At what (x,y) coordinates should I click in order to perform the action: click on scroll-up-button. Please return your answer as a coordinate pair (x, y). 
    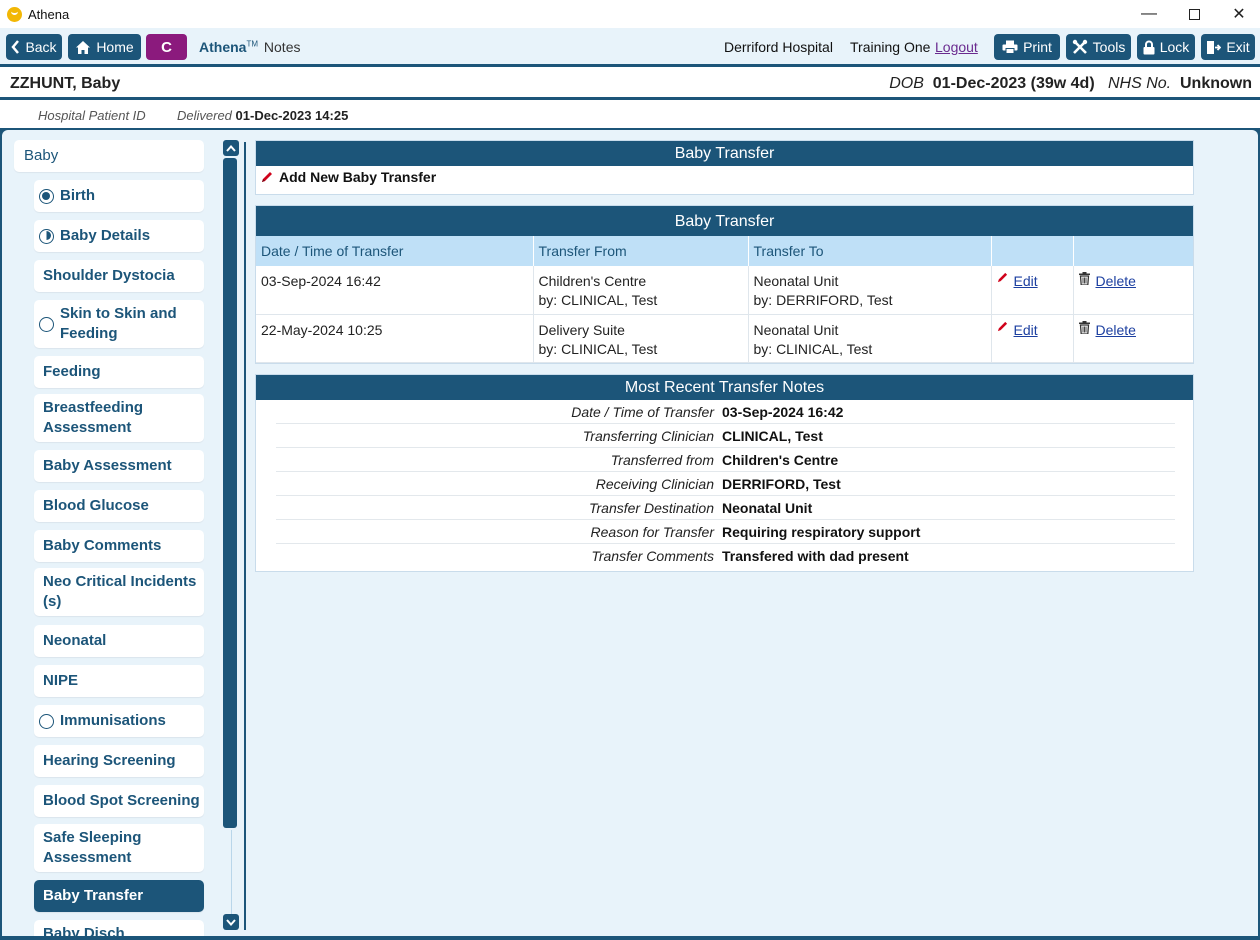
    Looking at the image, I should click on (231, 148).